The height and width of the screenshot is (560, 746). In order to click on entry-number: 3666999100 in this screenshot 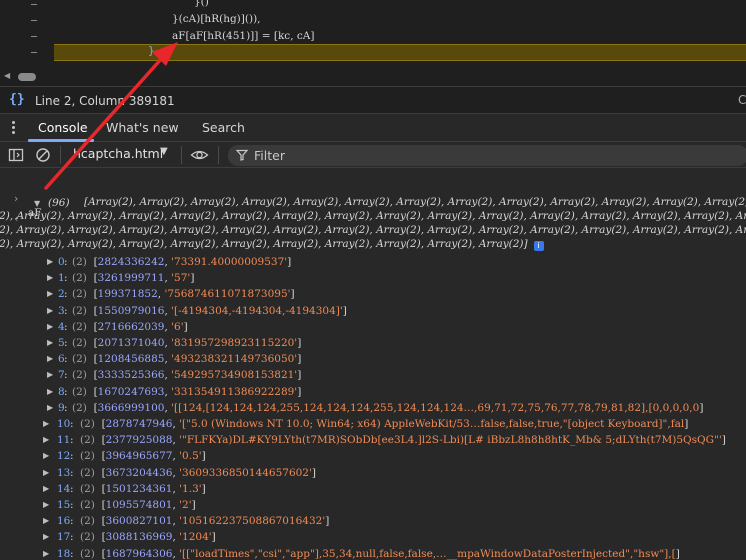, I will do `click(131, 407)`.